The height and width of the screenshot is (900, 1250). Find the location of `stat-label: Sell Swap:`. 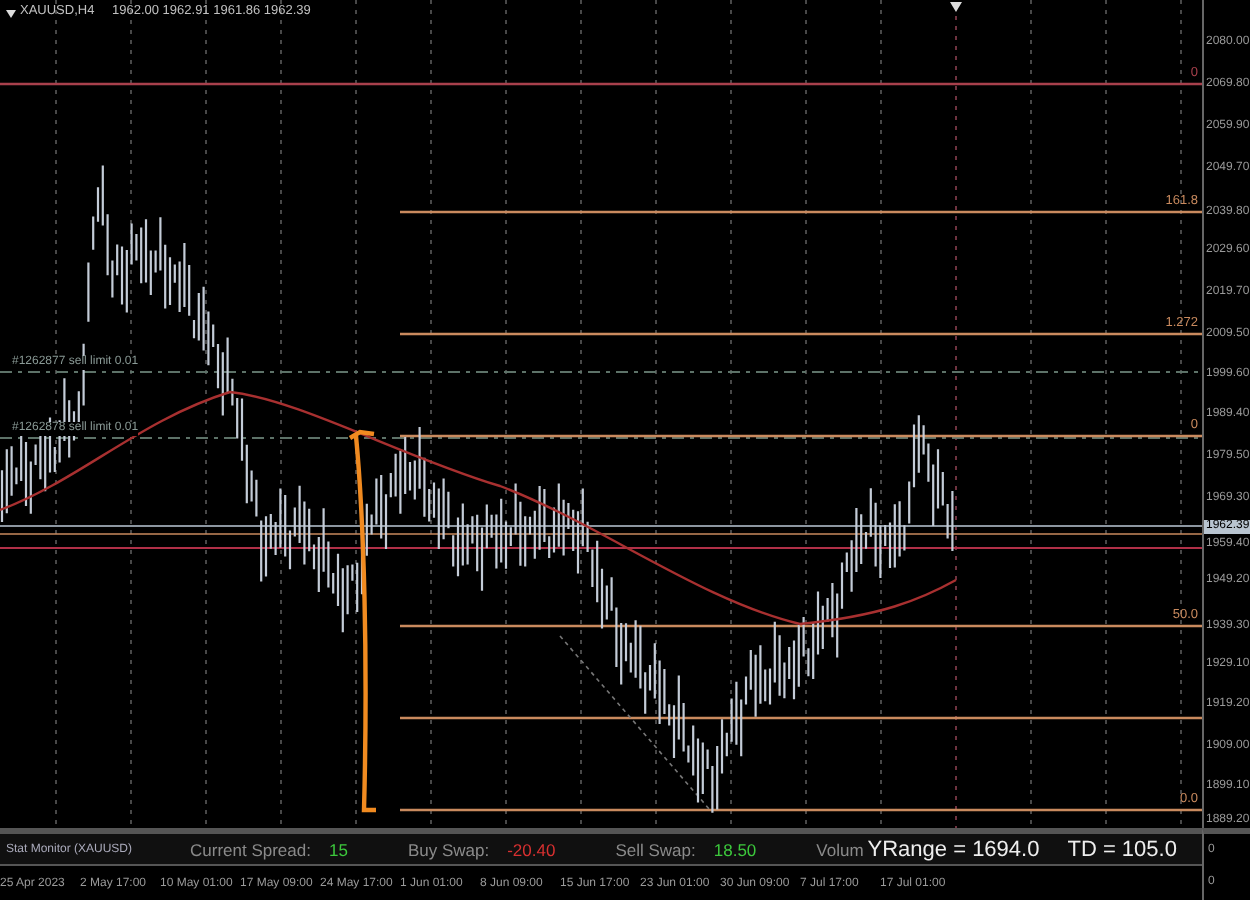

stat-label: Sell Swap: is located at coordinates (655, 849).